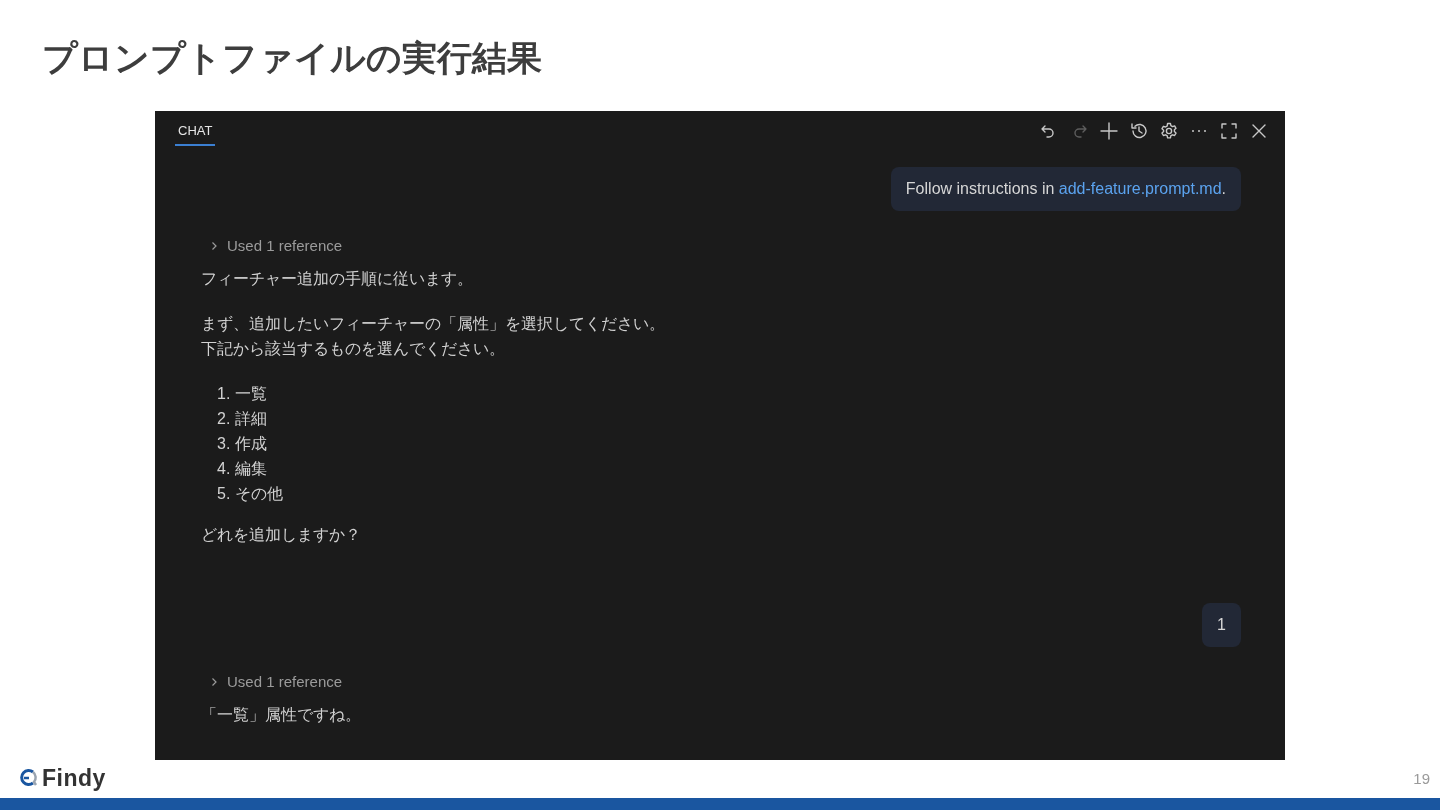  I want to click on message-text: まず、追加したいフィーチャーの「属性」を選択してください。, so click(433, 324).